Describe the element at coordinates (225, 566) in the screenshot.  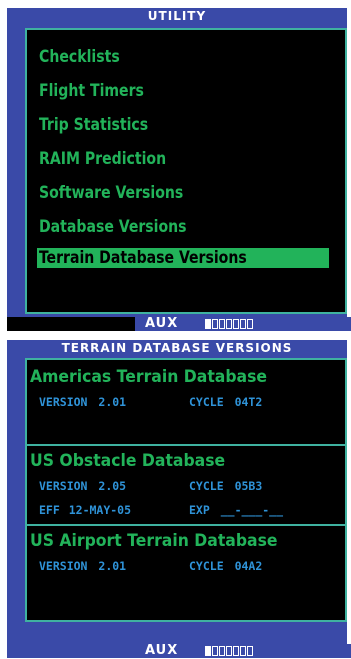
I see `db-cycle-row: CYCLE 04A2` at that location.